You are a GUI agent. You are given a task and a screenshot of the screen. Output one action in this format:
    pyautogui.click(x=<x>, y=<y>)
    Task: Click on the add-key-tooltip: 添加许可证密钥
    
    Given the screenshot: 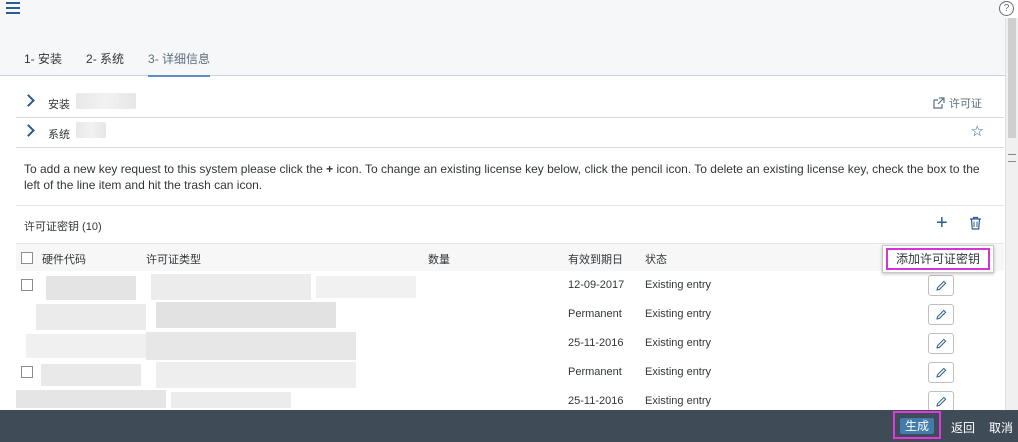 What is the action you would take?
    pyautogui.click(x=938, y=259)
    